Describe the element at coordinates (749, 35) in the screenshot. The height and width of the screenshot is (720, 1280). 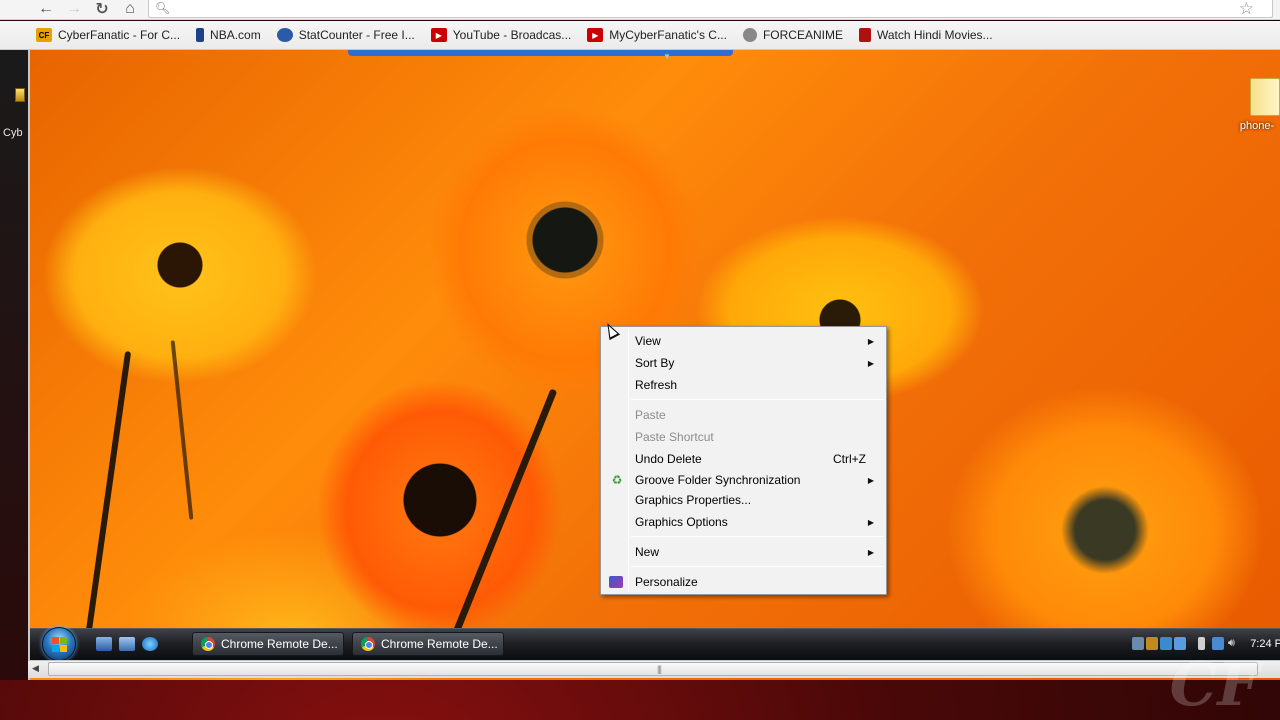
I see `forceanime-icon` at that location.